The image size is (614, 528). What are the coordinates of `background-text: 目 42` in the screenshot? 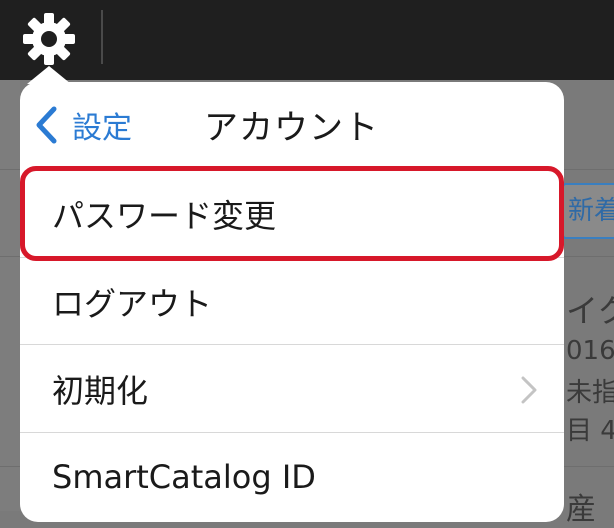 It's located at (590, 431).